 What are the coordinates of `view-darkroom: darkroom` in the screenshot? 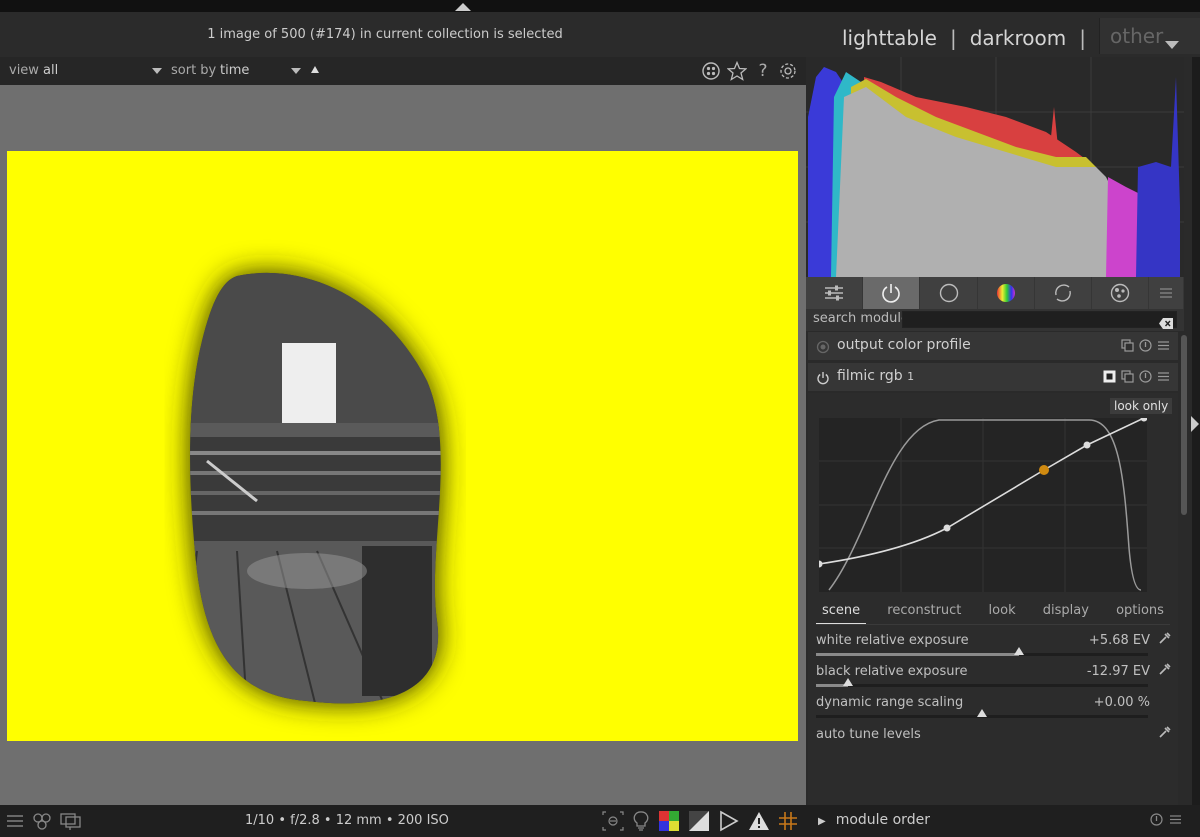 It's located at (1018, 38).